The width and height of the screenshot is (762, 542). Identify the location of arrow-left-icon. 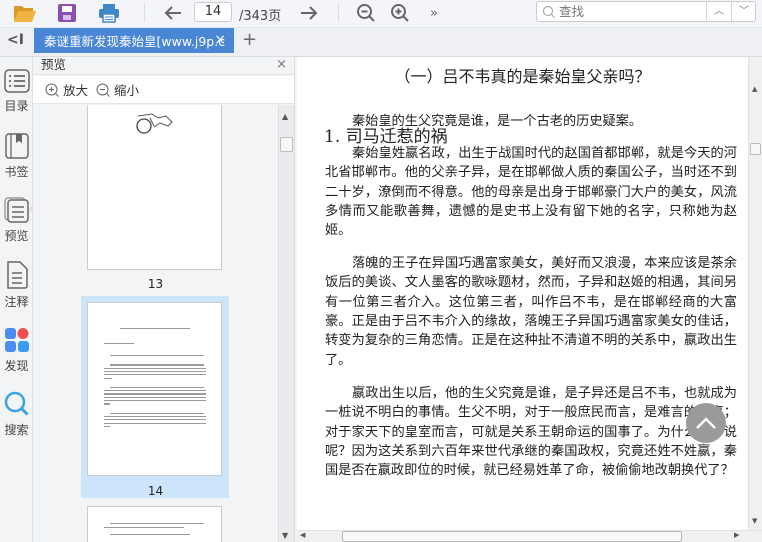
(172, 13).